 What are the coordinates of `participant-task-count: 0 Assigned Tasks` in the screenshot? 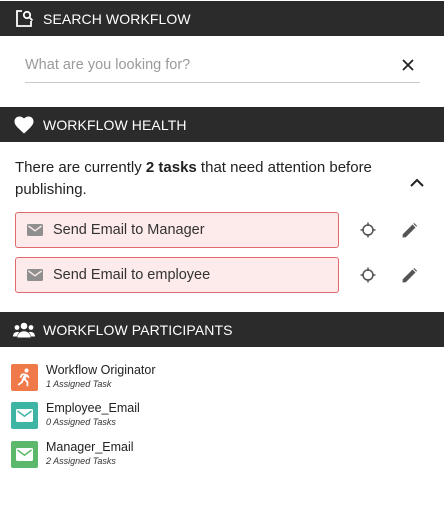 It's located at (81, 422).